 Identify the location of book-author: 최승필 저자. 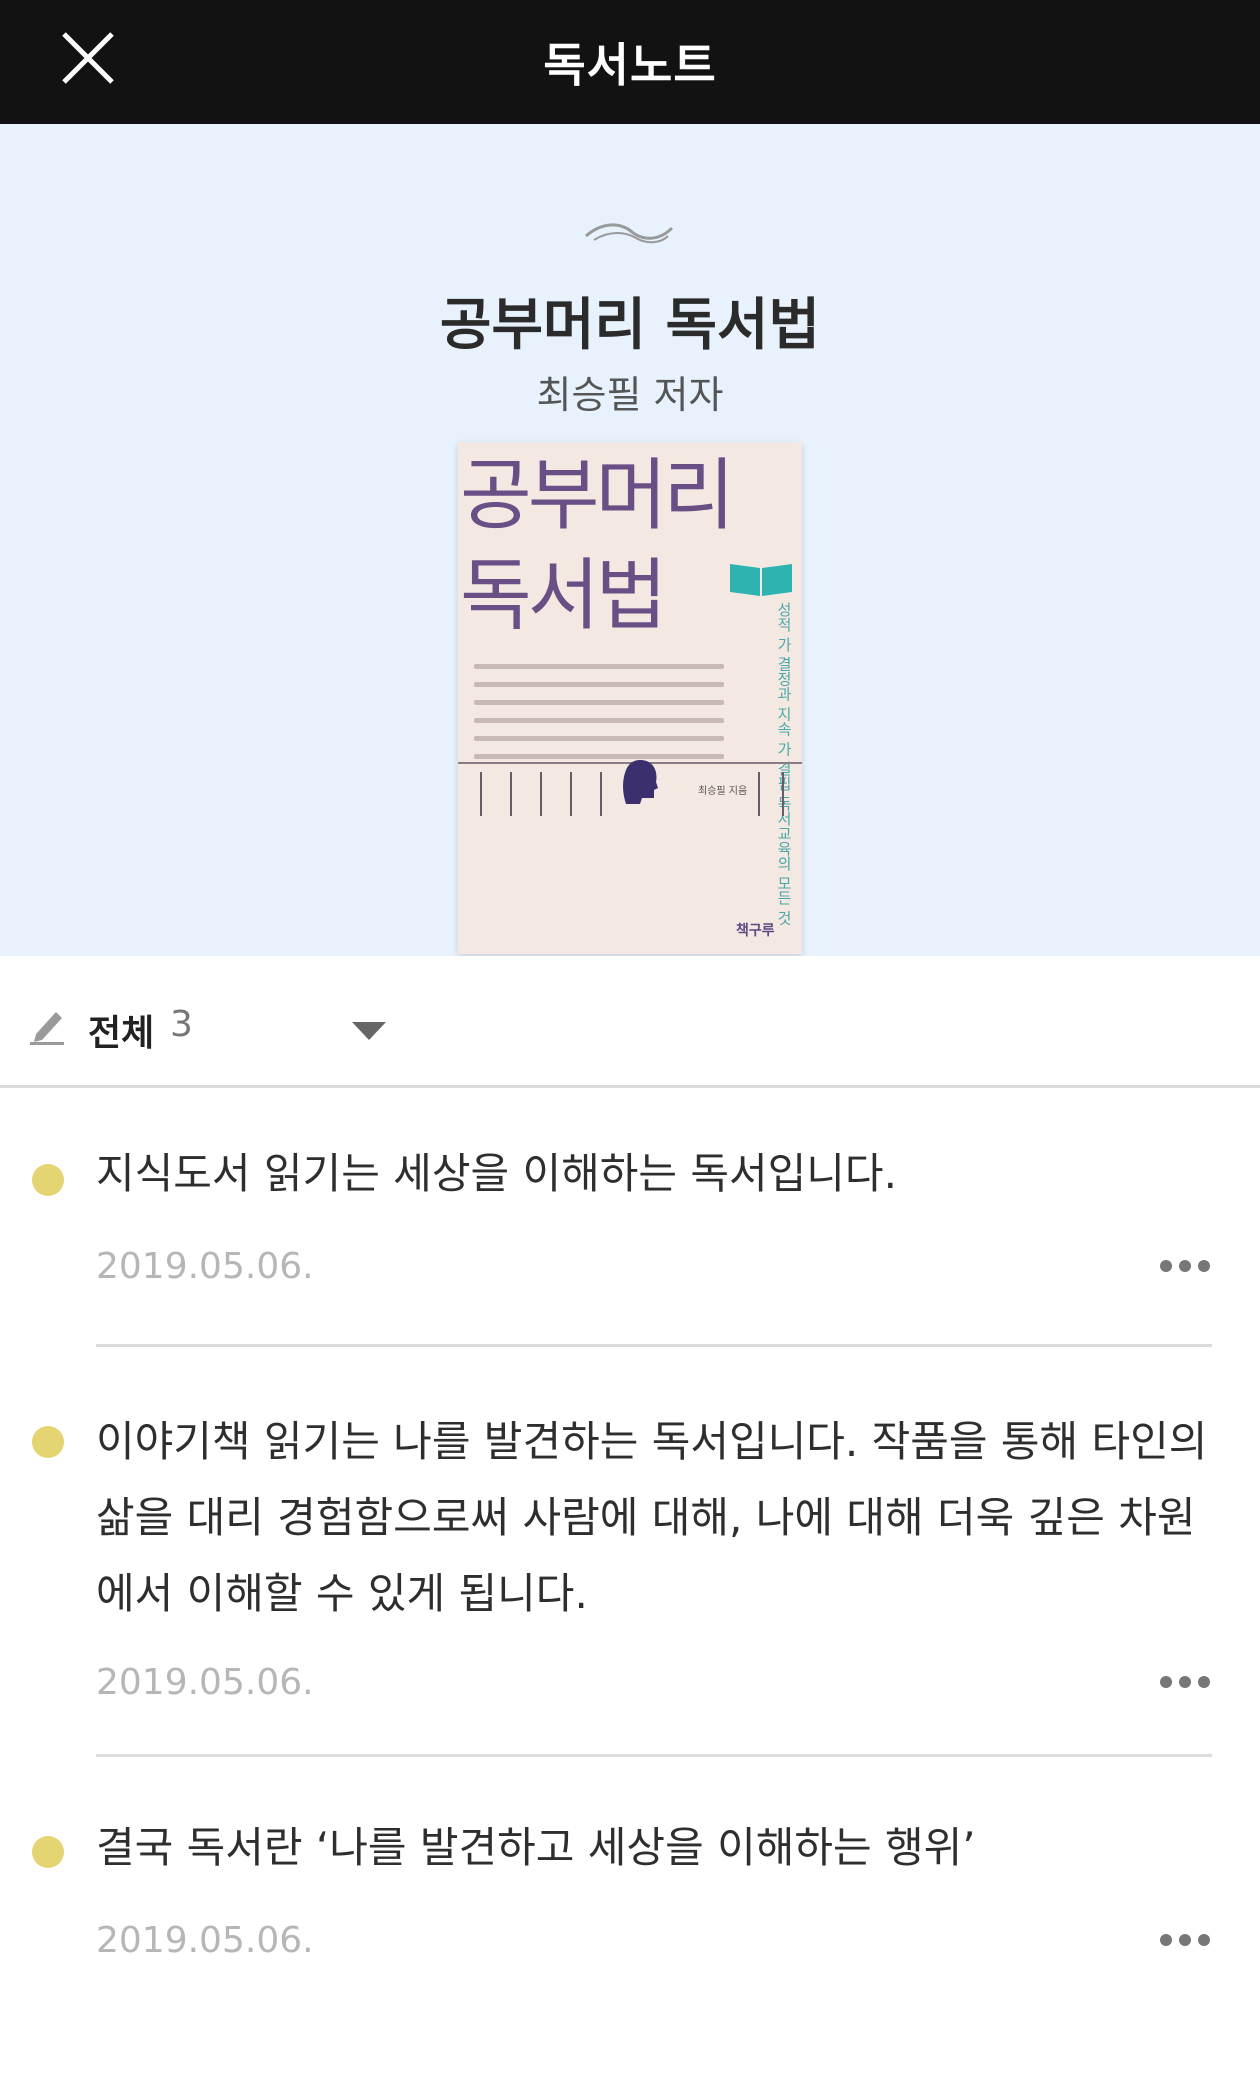
(630, 395).